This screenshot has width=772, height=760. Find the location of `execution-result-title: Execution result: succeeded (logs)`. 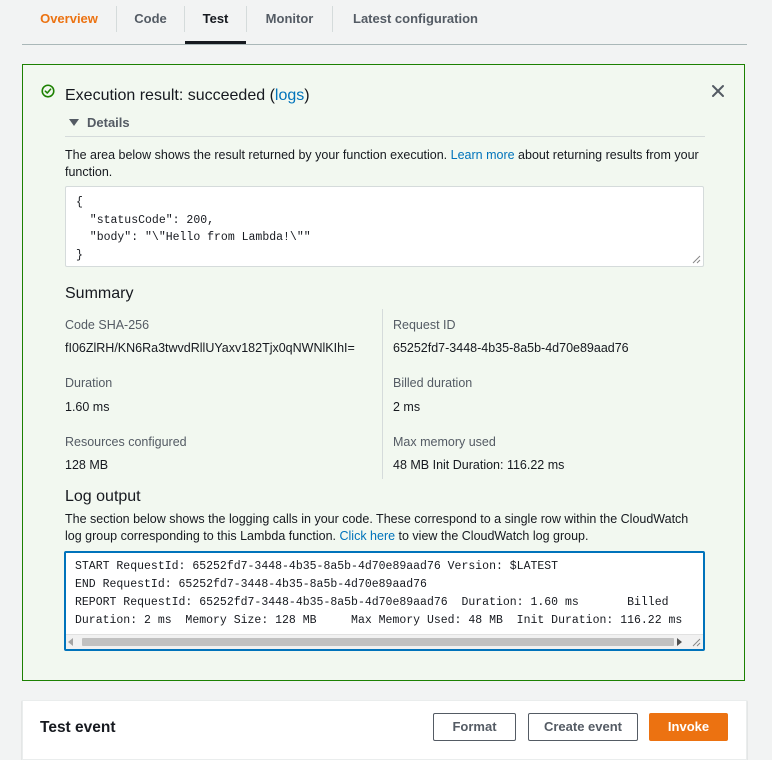

execution-result-title: Execution result: succeeded (logs) is located at coordinates (187, 96).